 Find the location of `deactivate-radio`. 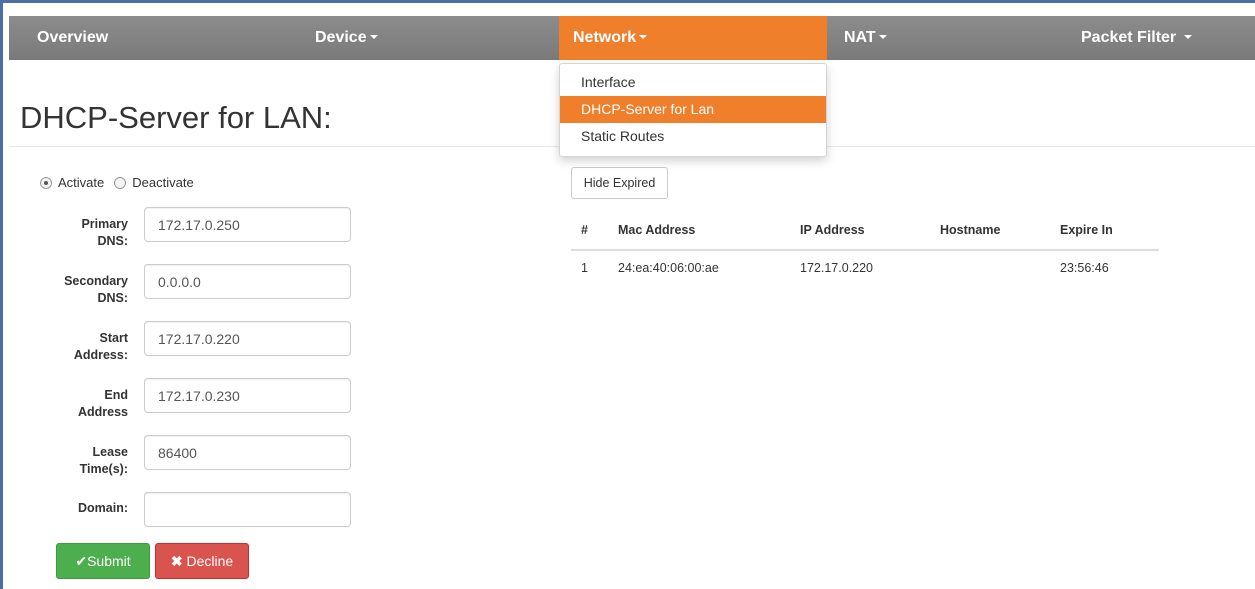

deactivate-radio is located at coordinates (120, 182).